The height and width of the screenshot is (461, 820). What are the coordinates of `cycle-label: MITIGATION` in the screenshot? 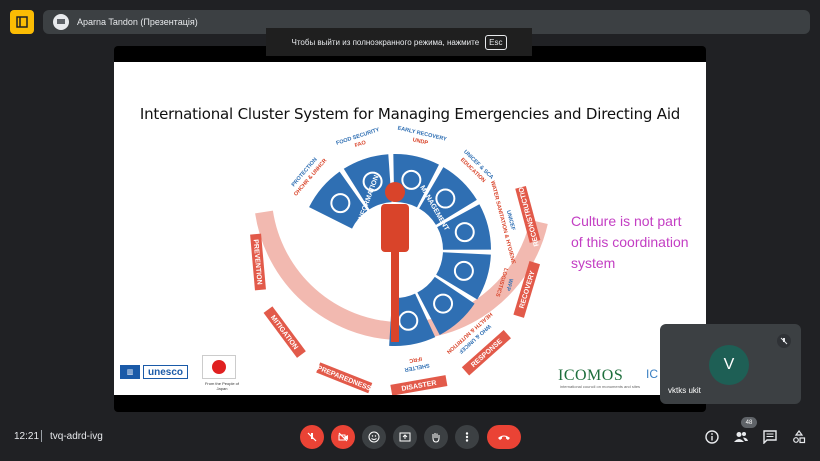 It's located at (284, 332).